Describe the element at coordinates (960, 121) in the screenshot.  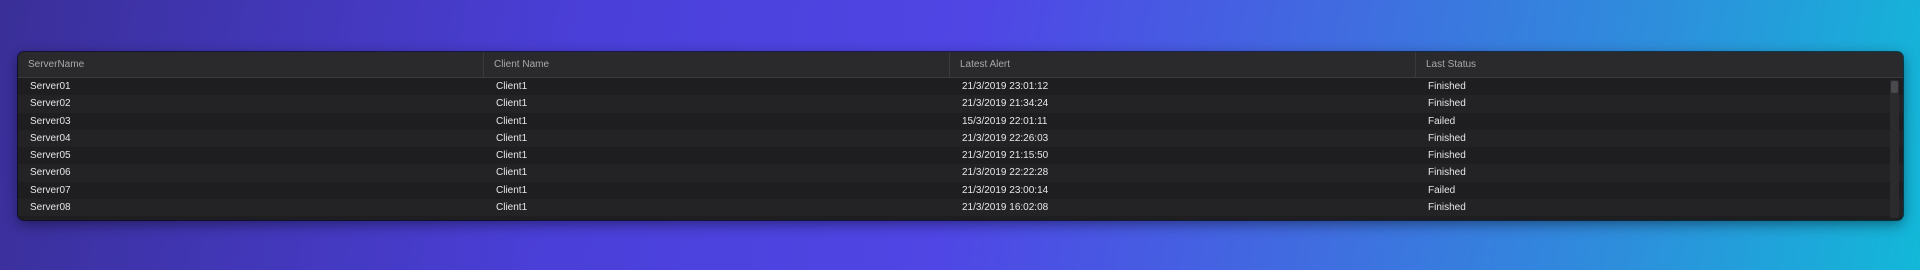
I see `table-row: Server03 Client1 15/3/2019 22:01:11 Failed` at that location.